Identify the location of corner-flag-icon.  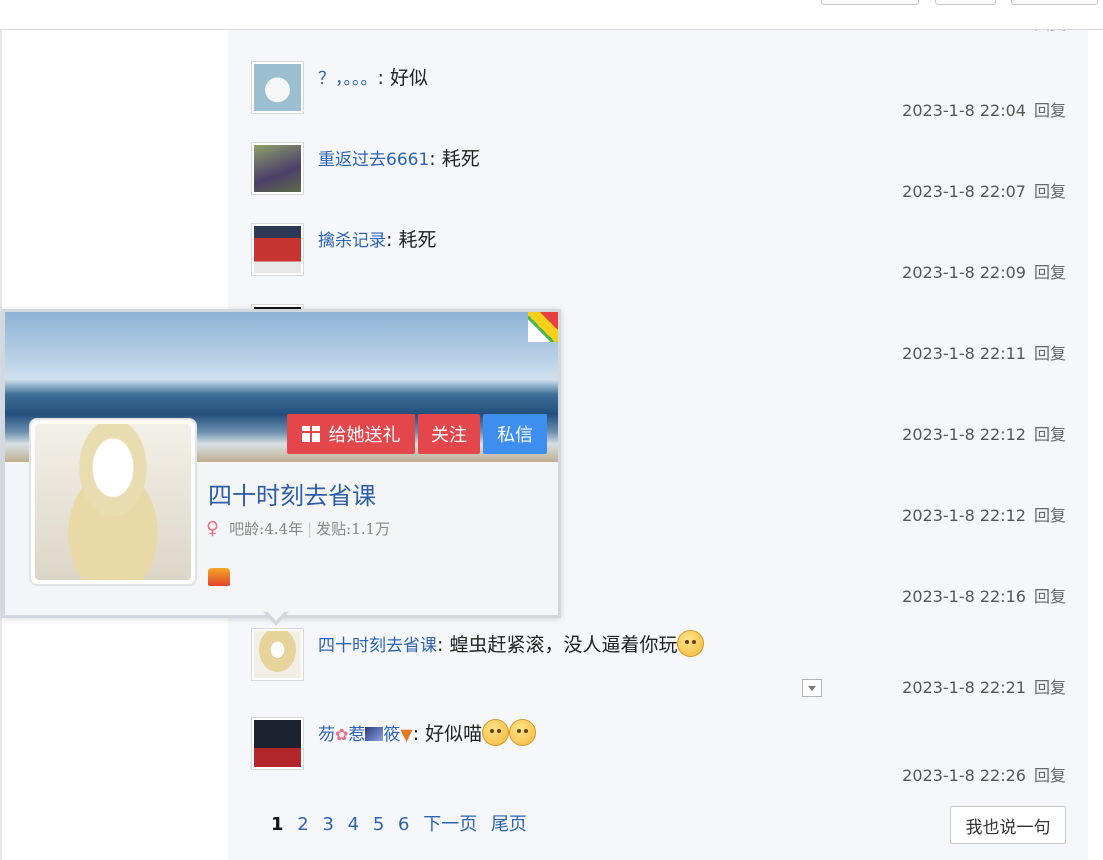
(543, 327).